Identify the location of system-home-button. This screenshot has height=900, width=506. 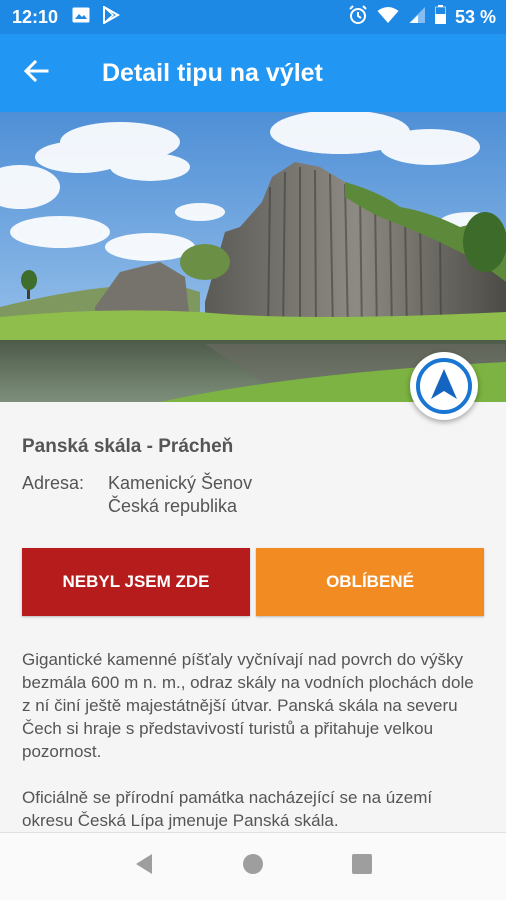
(253, 867).